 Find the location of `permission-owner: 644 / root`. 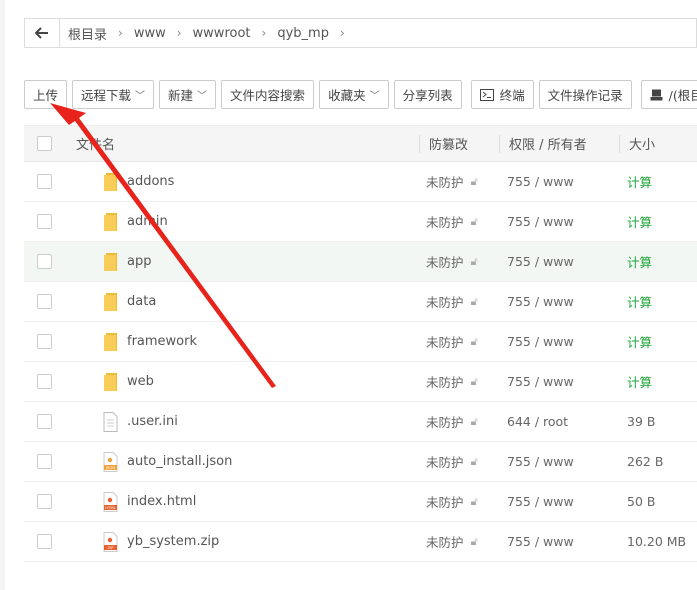

permission-owner: 644 / root is located at coordinates (537, 421).